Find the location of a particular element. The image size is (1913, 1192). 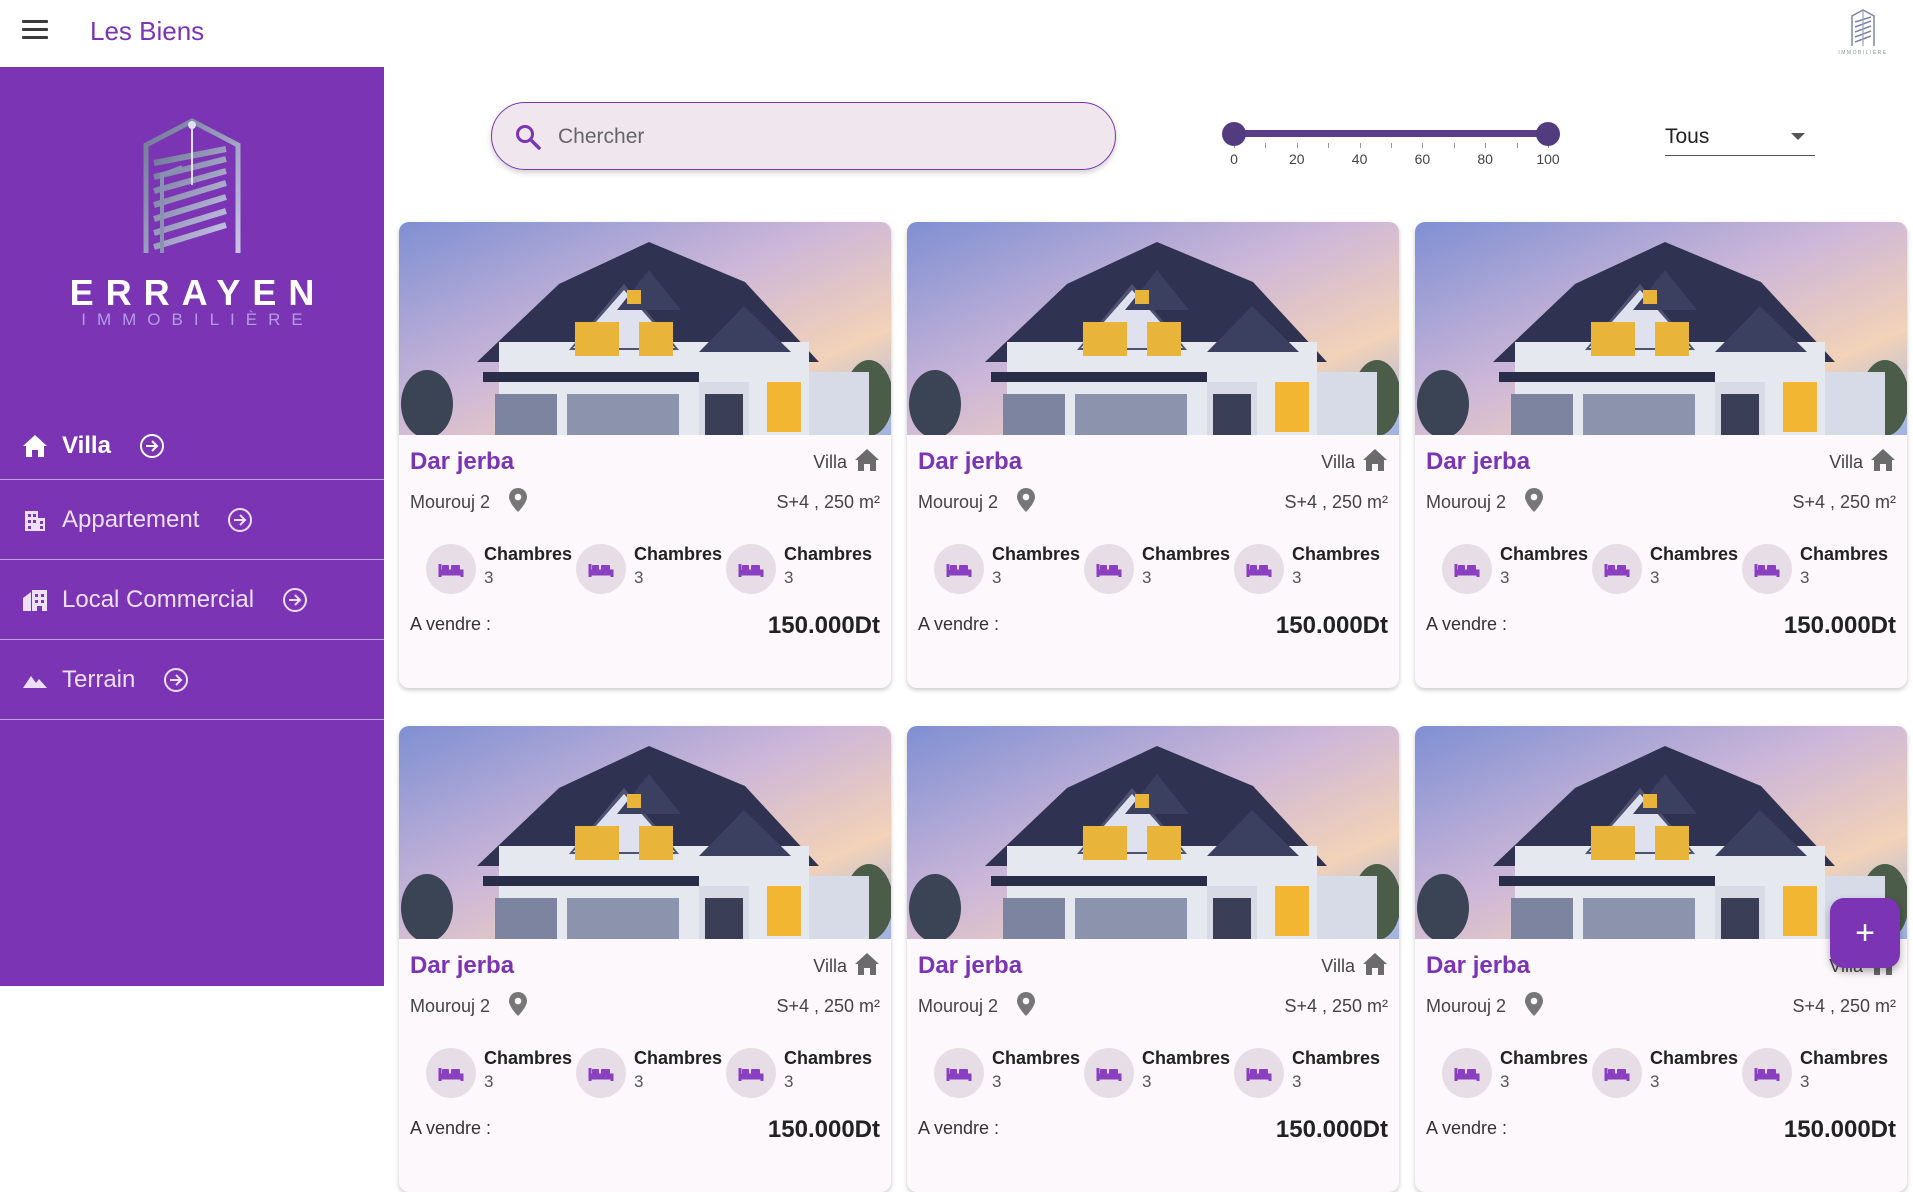

sidebar-item-terrain: Terrain is located at coordinates (192, 680).